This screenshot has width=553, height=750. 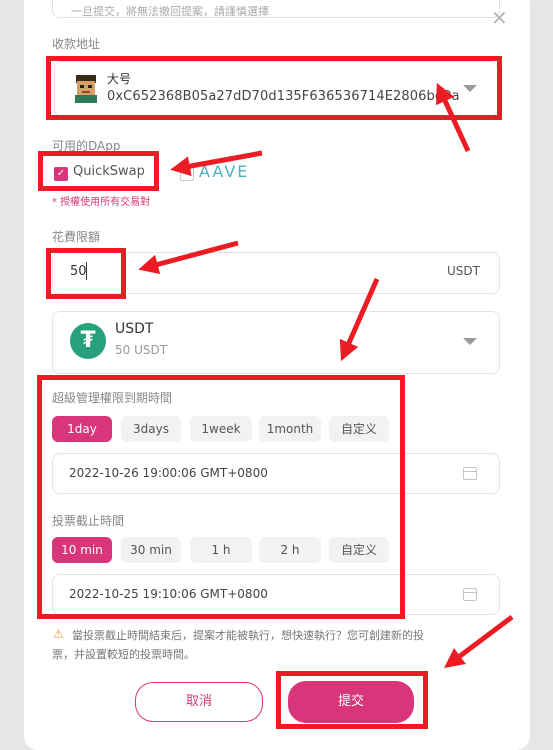 What do you see at coordinates (188, 257) in the screenshot?
I see `annotation-arrow-spend-limit` at bounding box center [188, 257].